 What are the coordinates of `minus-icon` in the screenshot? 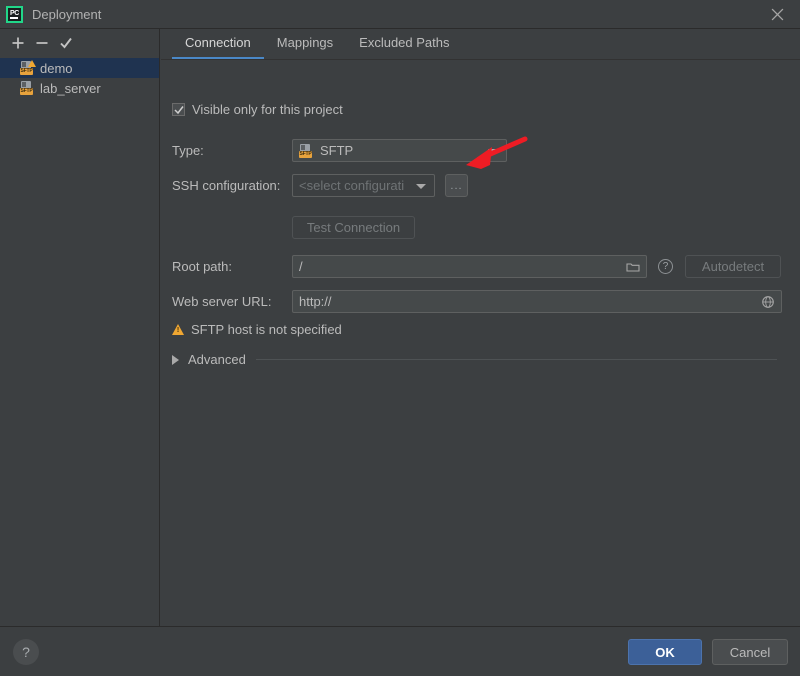 It's located at (42, 42).